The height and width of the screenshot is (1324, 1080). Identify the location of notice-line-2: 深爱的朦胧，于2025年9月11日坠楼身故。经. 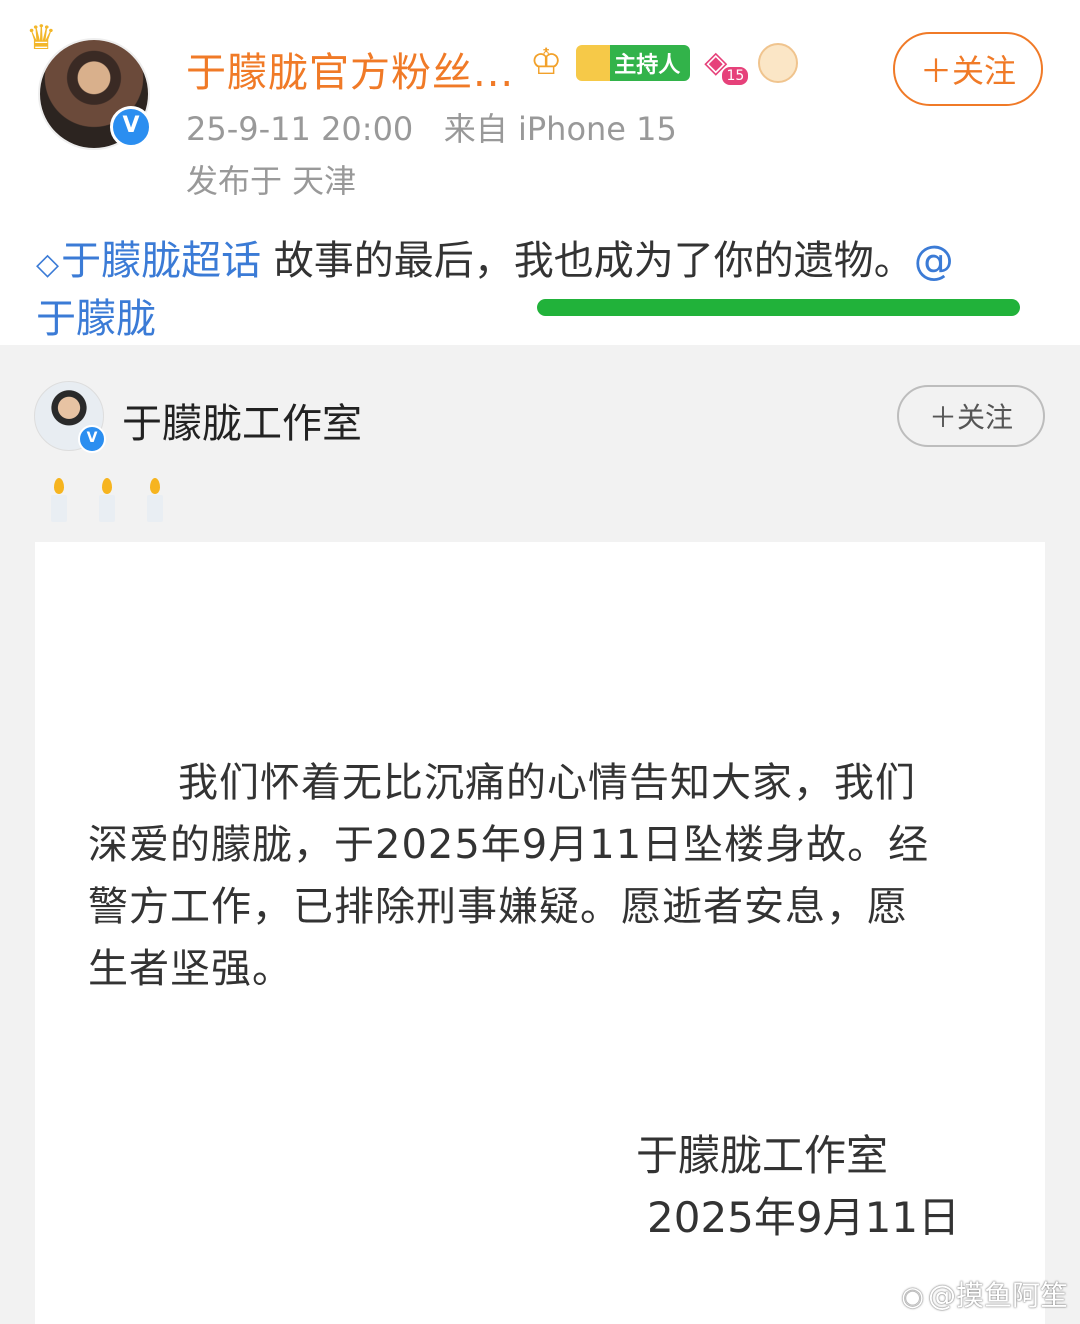
(509, 845).